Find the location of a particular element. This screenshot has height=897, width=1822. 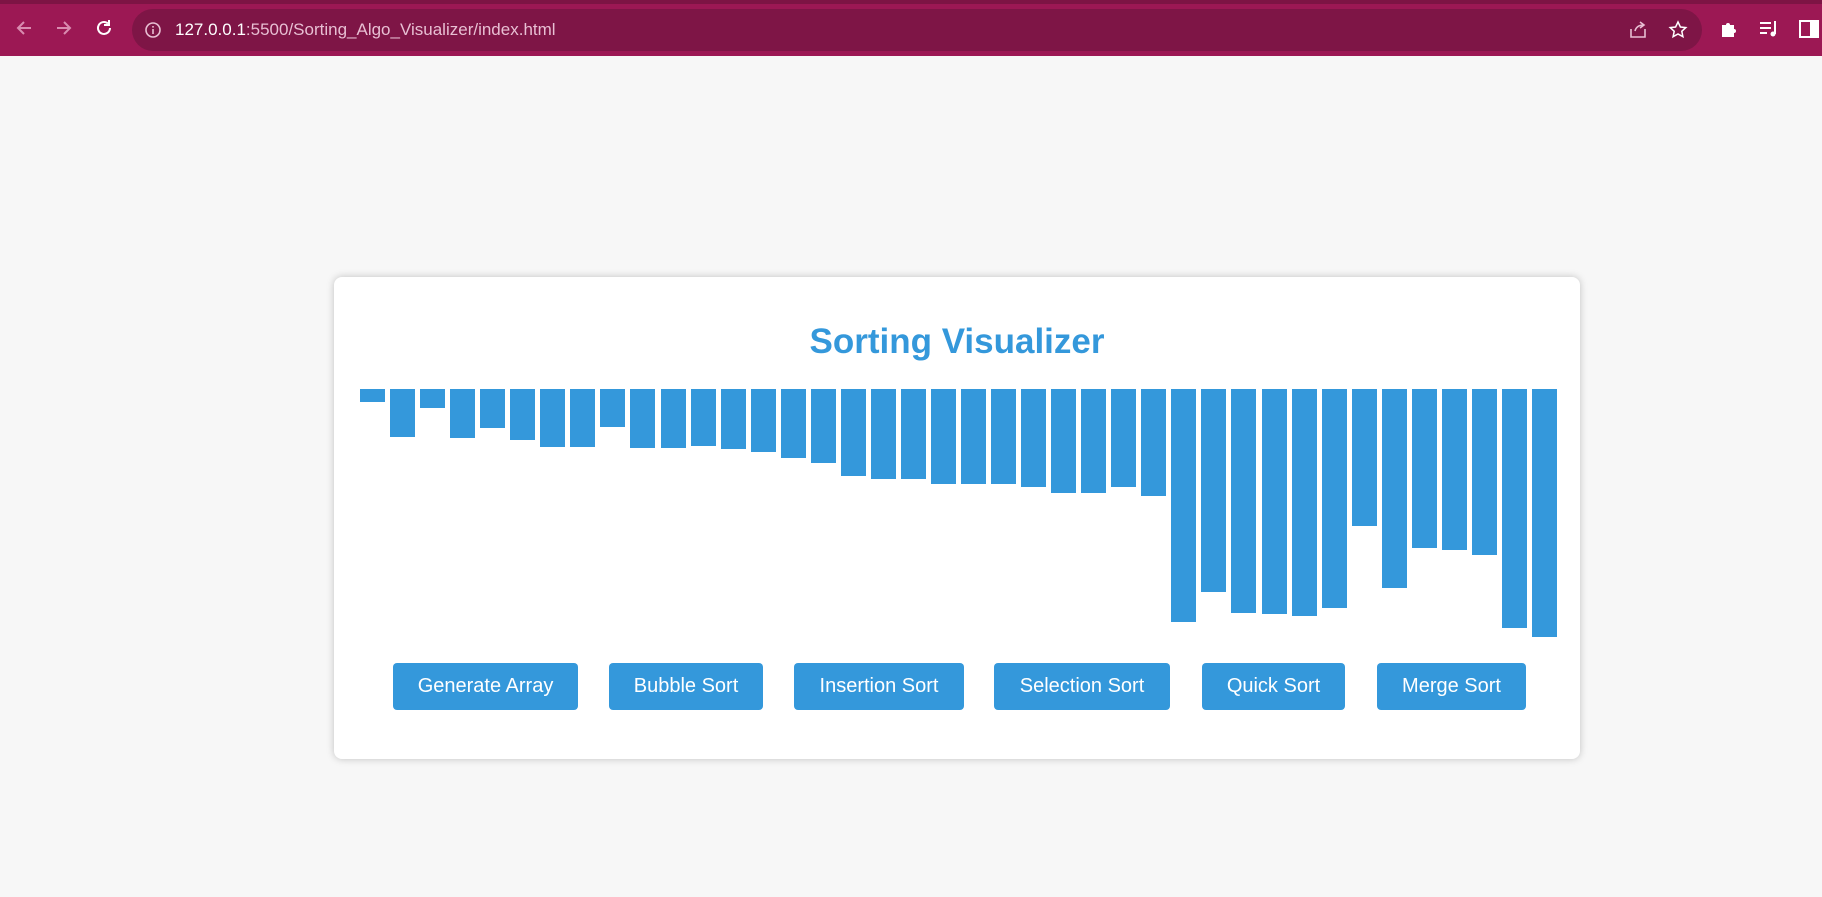

share-icon is located at coordinates (1638, 30).